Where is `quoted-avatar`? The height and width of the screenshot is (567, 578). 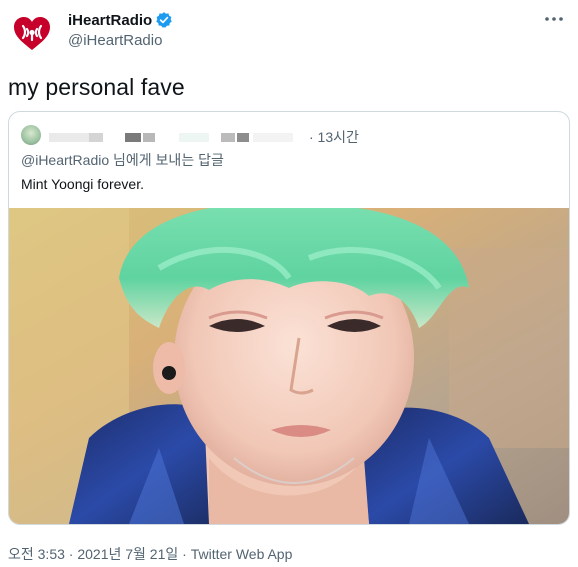 quoted-avatar is located at coordinates (31, 135).